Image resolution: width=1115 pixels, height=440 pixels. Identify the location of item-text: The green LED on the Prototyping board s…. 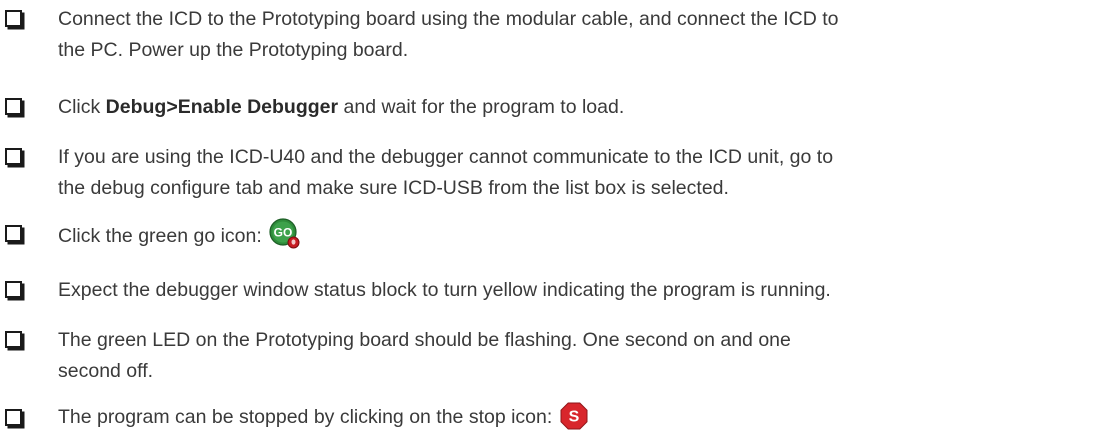
(583, 356).